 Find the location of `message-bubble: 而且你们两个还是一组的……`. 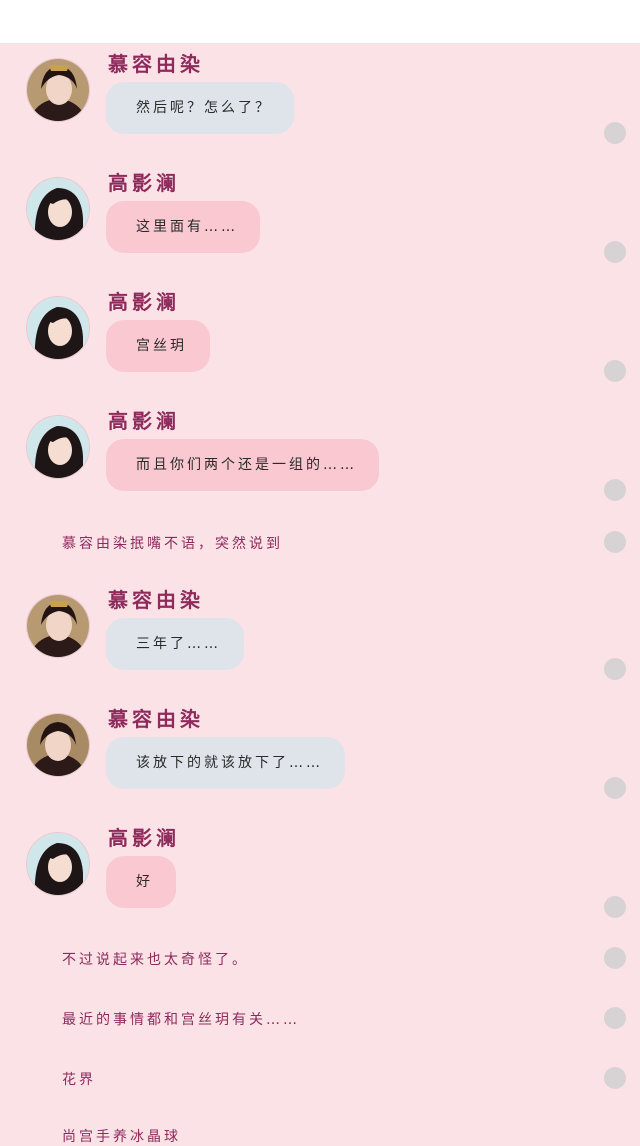

message-bubble: 而且你们两个还是一组的…… is located at coordinates (242, 465).